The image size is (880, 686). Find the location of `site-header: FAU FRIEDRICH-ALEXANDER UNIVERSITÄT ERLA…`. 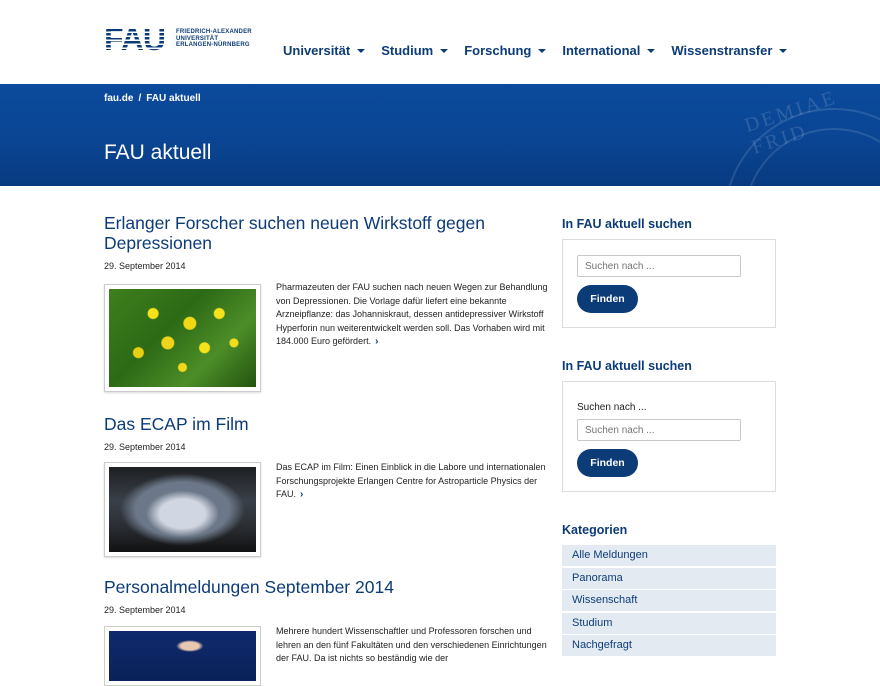

site-header: FAU FRIEDRICH-ALEXANDER UNIVERSITÄT ERLA… is located at coordinates (440, 42).